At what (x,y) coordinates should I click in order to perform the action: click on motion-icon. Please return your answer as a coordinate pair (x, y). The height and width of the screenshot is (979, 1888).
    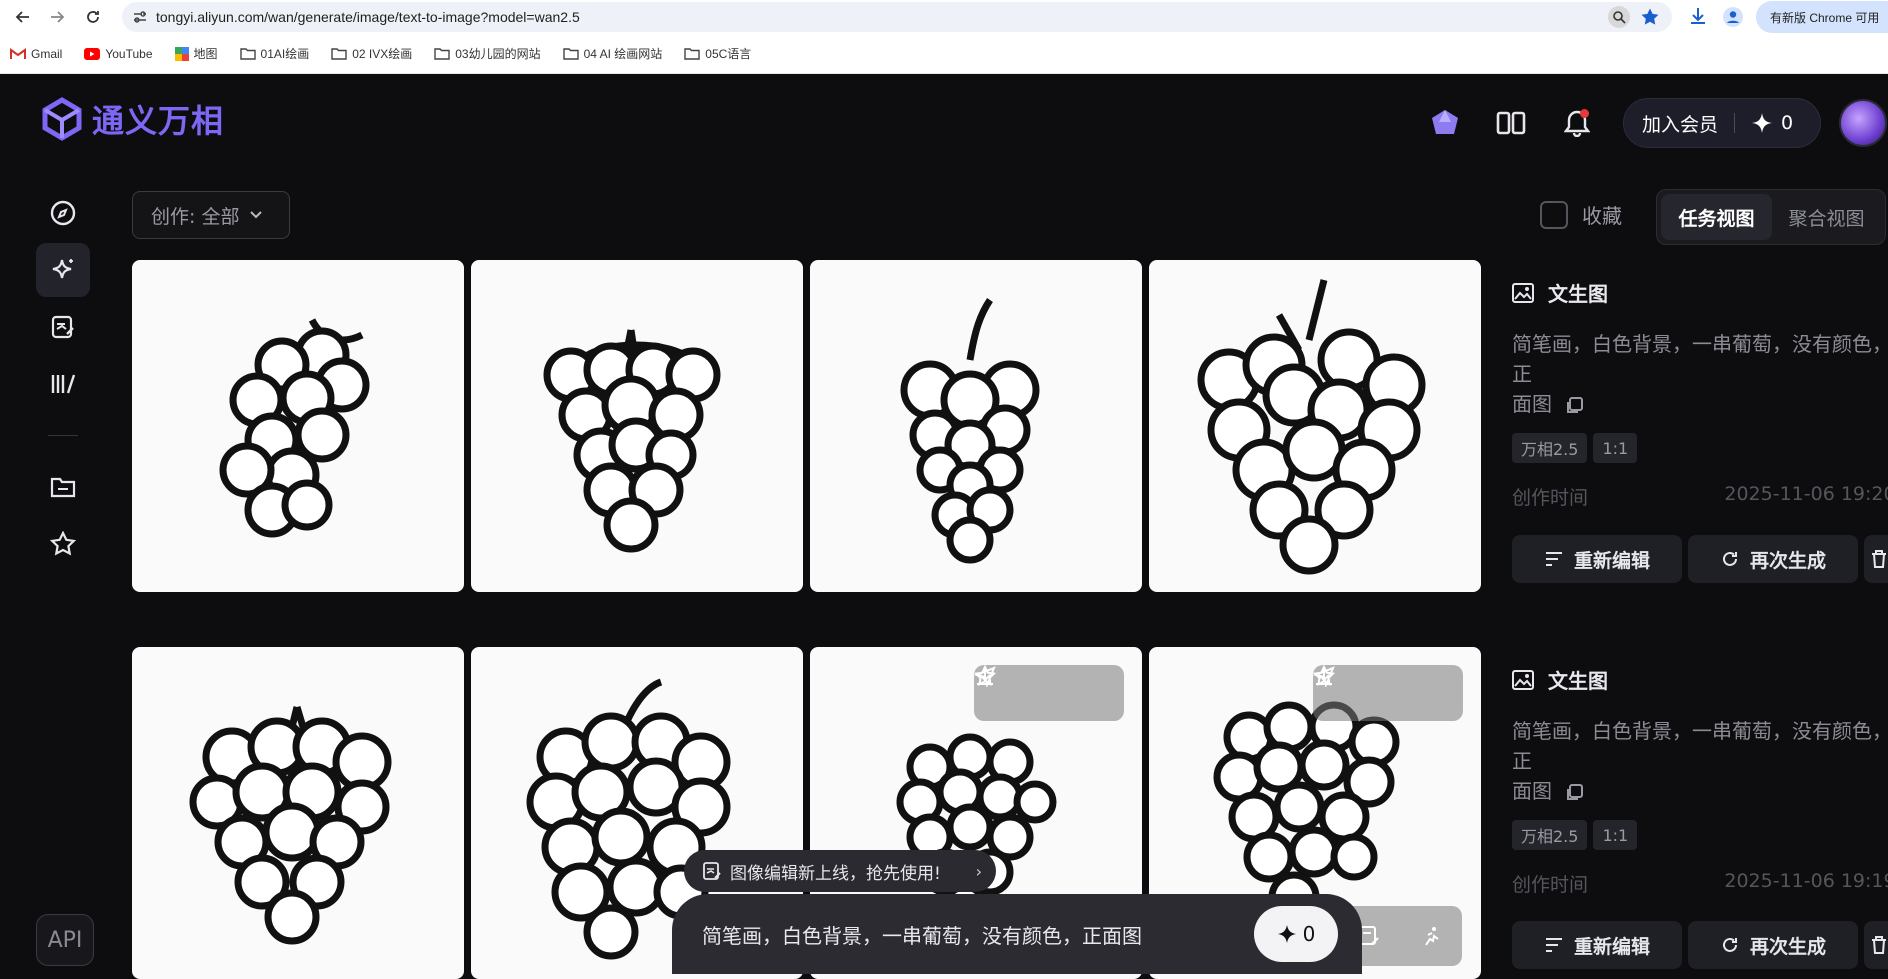
    Looking at the image, I should click on (1431, 936).